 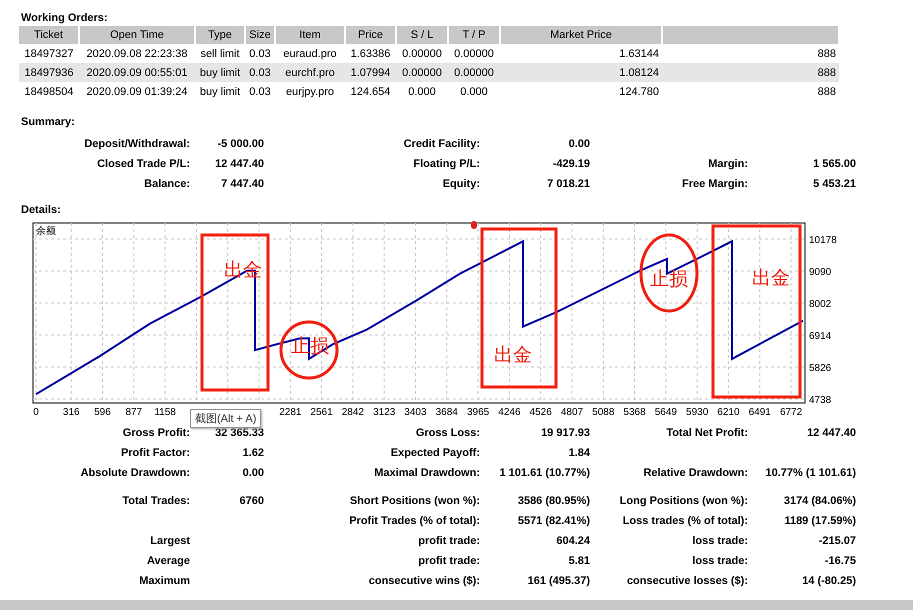 What do you see at coordinates (565, 433) in the screenshot?
I see `stat-value: 19 917.93` at bounding box center [565, 433].